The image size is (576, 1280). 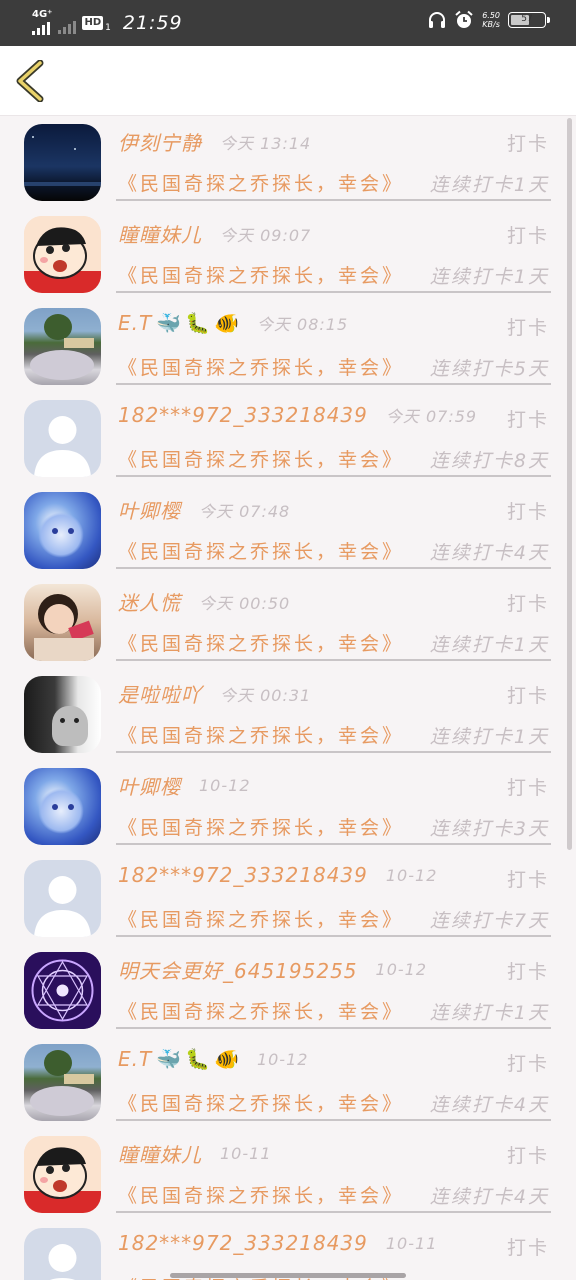 I want to click on item-header: E.T 🐳 🐛 🐠 今天 08:15, so click(x=233, y=323).